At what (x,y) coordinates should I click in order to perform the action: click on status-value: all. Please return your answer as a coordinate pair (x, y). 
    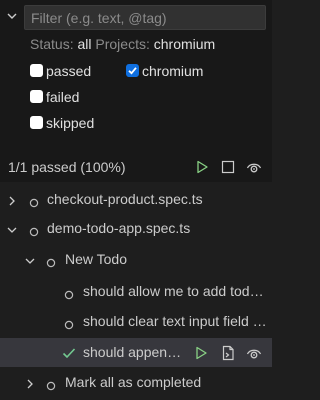
    Looking at the image, I should click on (84, 44).